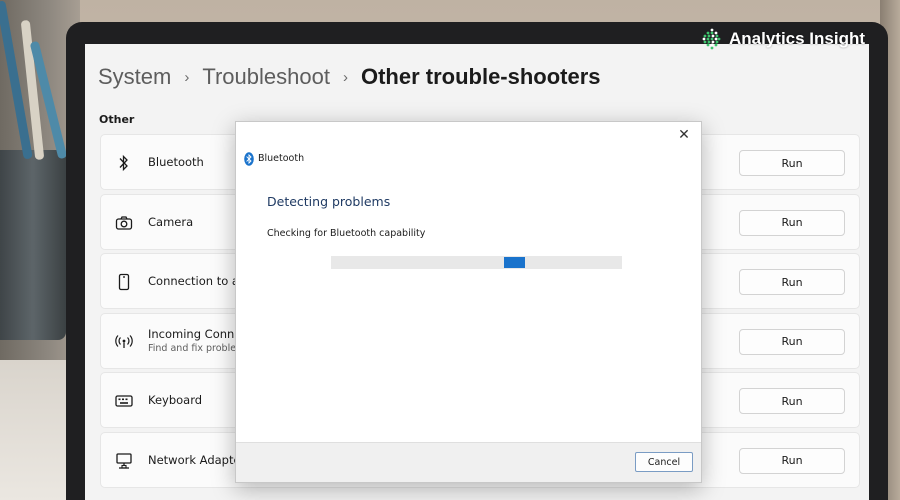  What do you see at coordinates (171, 221) in the screenshot?
I see `row-title: Camera` at bounding box center [171, 221].